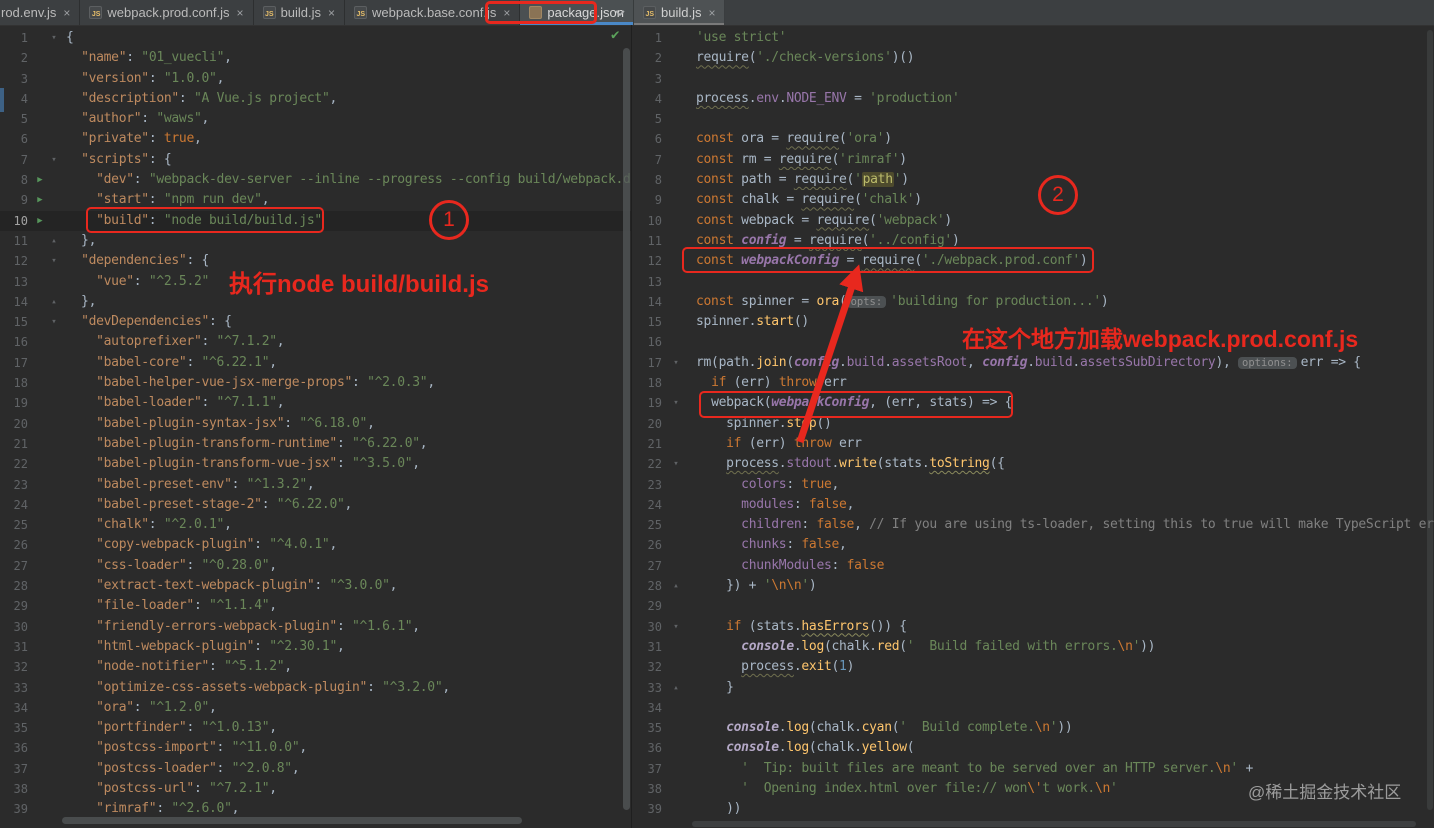  Describe the element at coordinates (315, 99) in the screenshot. I see `code-line: 4 "description": "A Vue.js project",` at that location.